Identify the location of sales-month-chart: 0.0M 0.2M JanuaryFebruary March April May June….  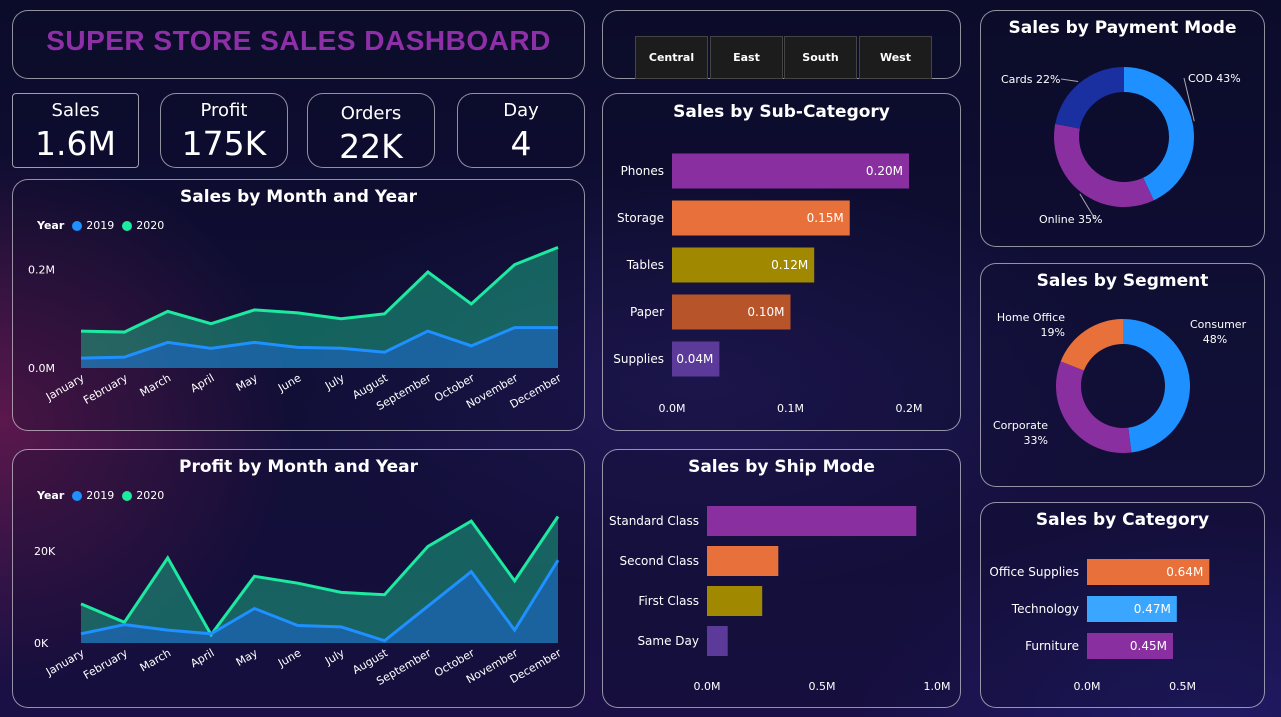
(296, 329).